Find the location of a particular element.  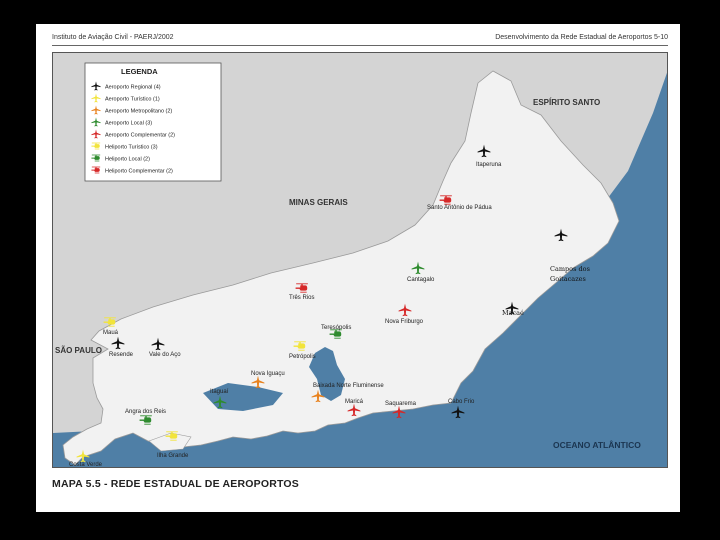

svg-text: Macaé is located at coordinates (513, 313).